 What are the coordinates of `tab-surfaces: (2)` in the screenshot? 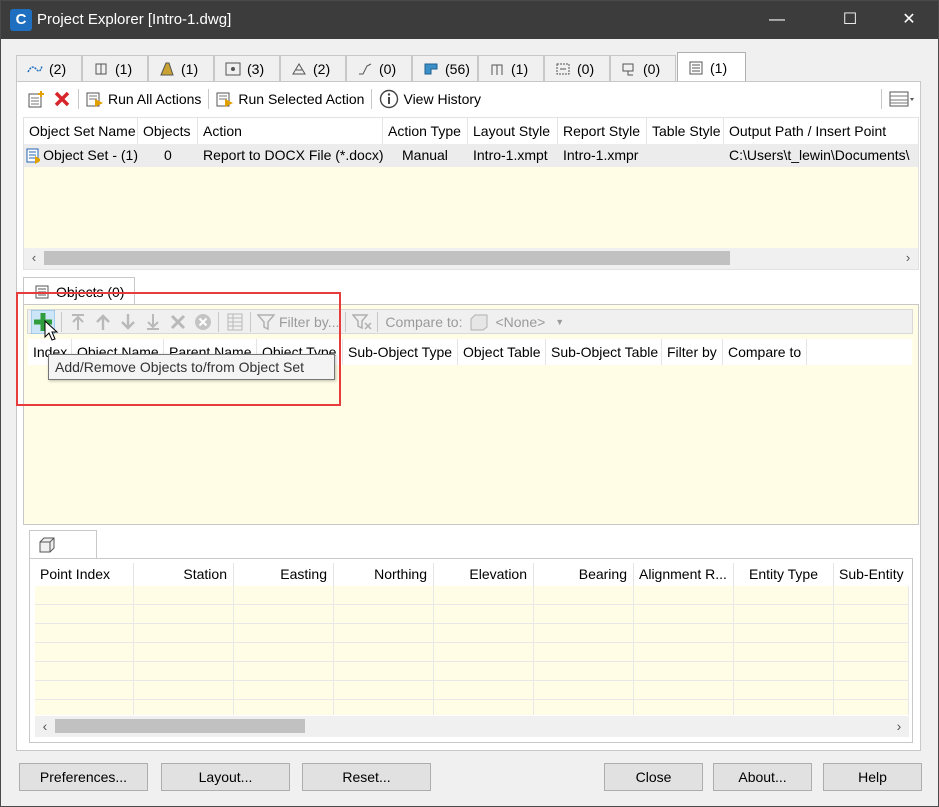 It's located at (313, 68).